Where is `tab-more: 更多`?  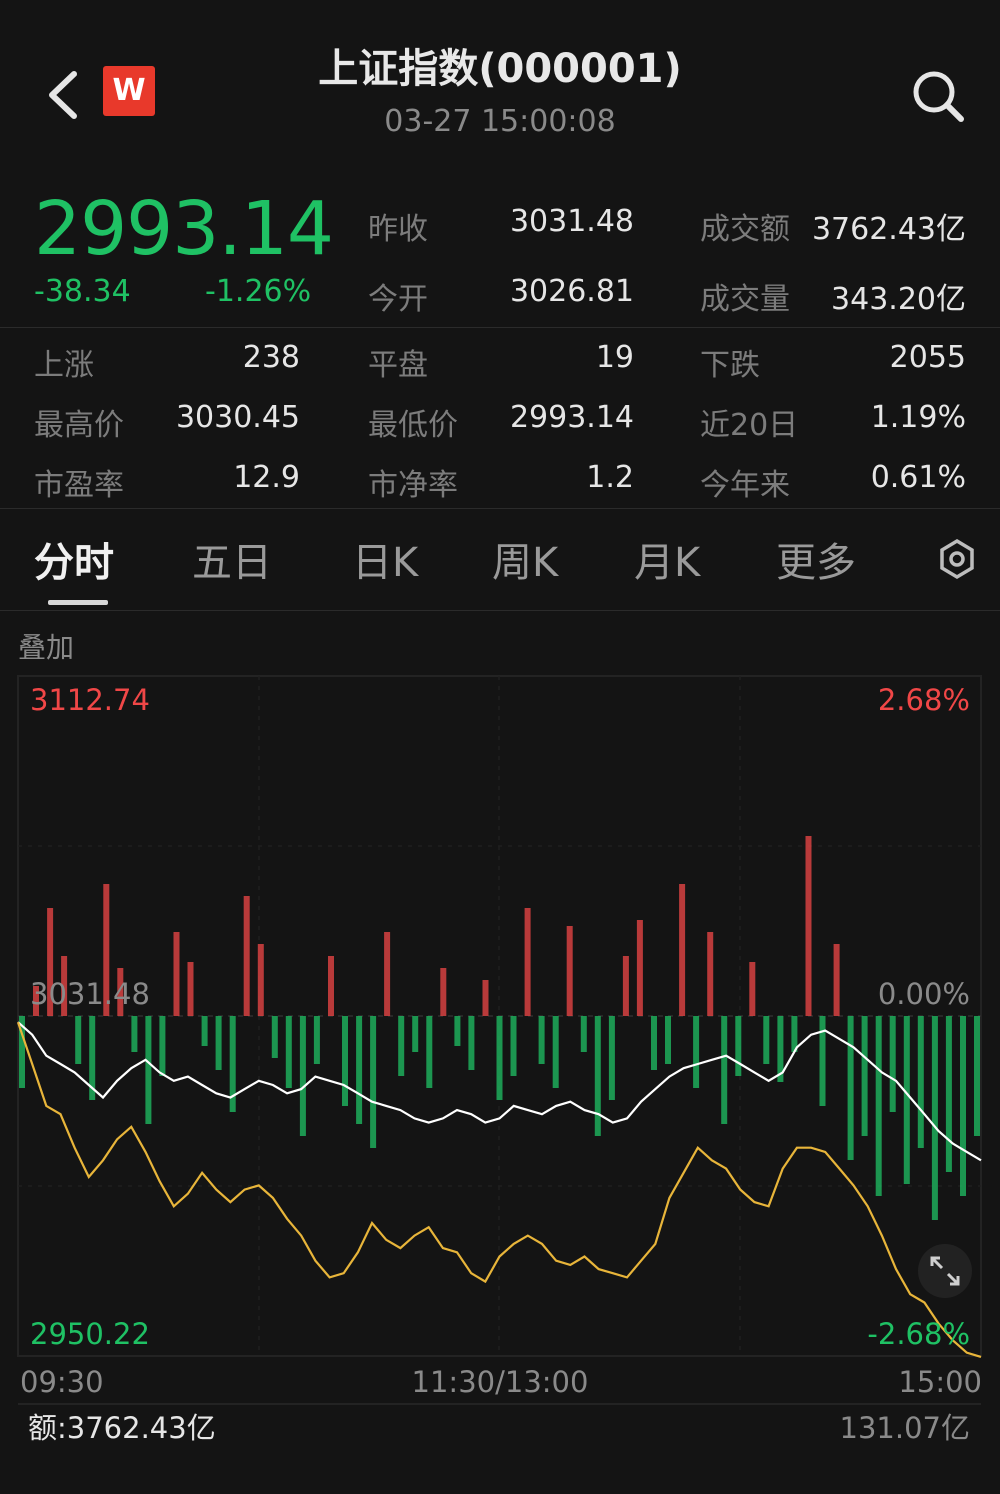 tab-more: 更多 is located at coordinates (816, 559).